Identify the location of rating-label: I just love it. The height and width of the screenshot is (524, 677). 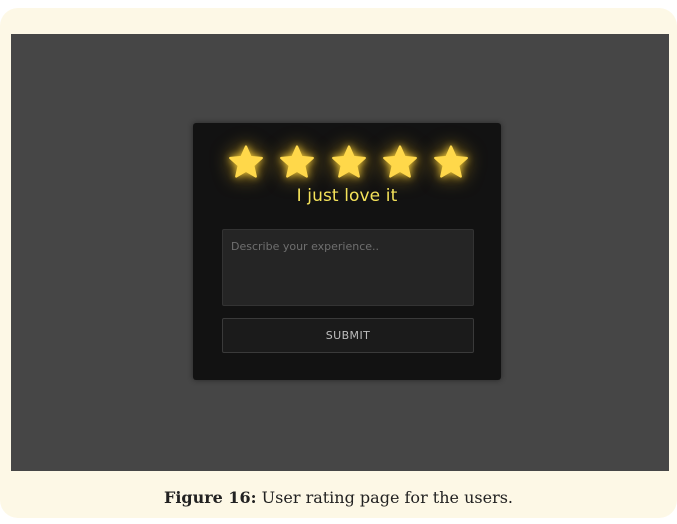
(347, 196).